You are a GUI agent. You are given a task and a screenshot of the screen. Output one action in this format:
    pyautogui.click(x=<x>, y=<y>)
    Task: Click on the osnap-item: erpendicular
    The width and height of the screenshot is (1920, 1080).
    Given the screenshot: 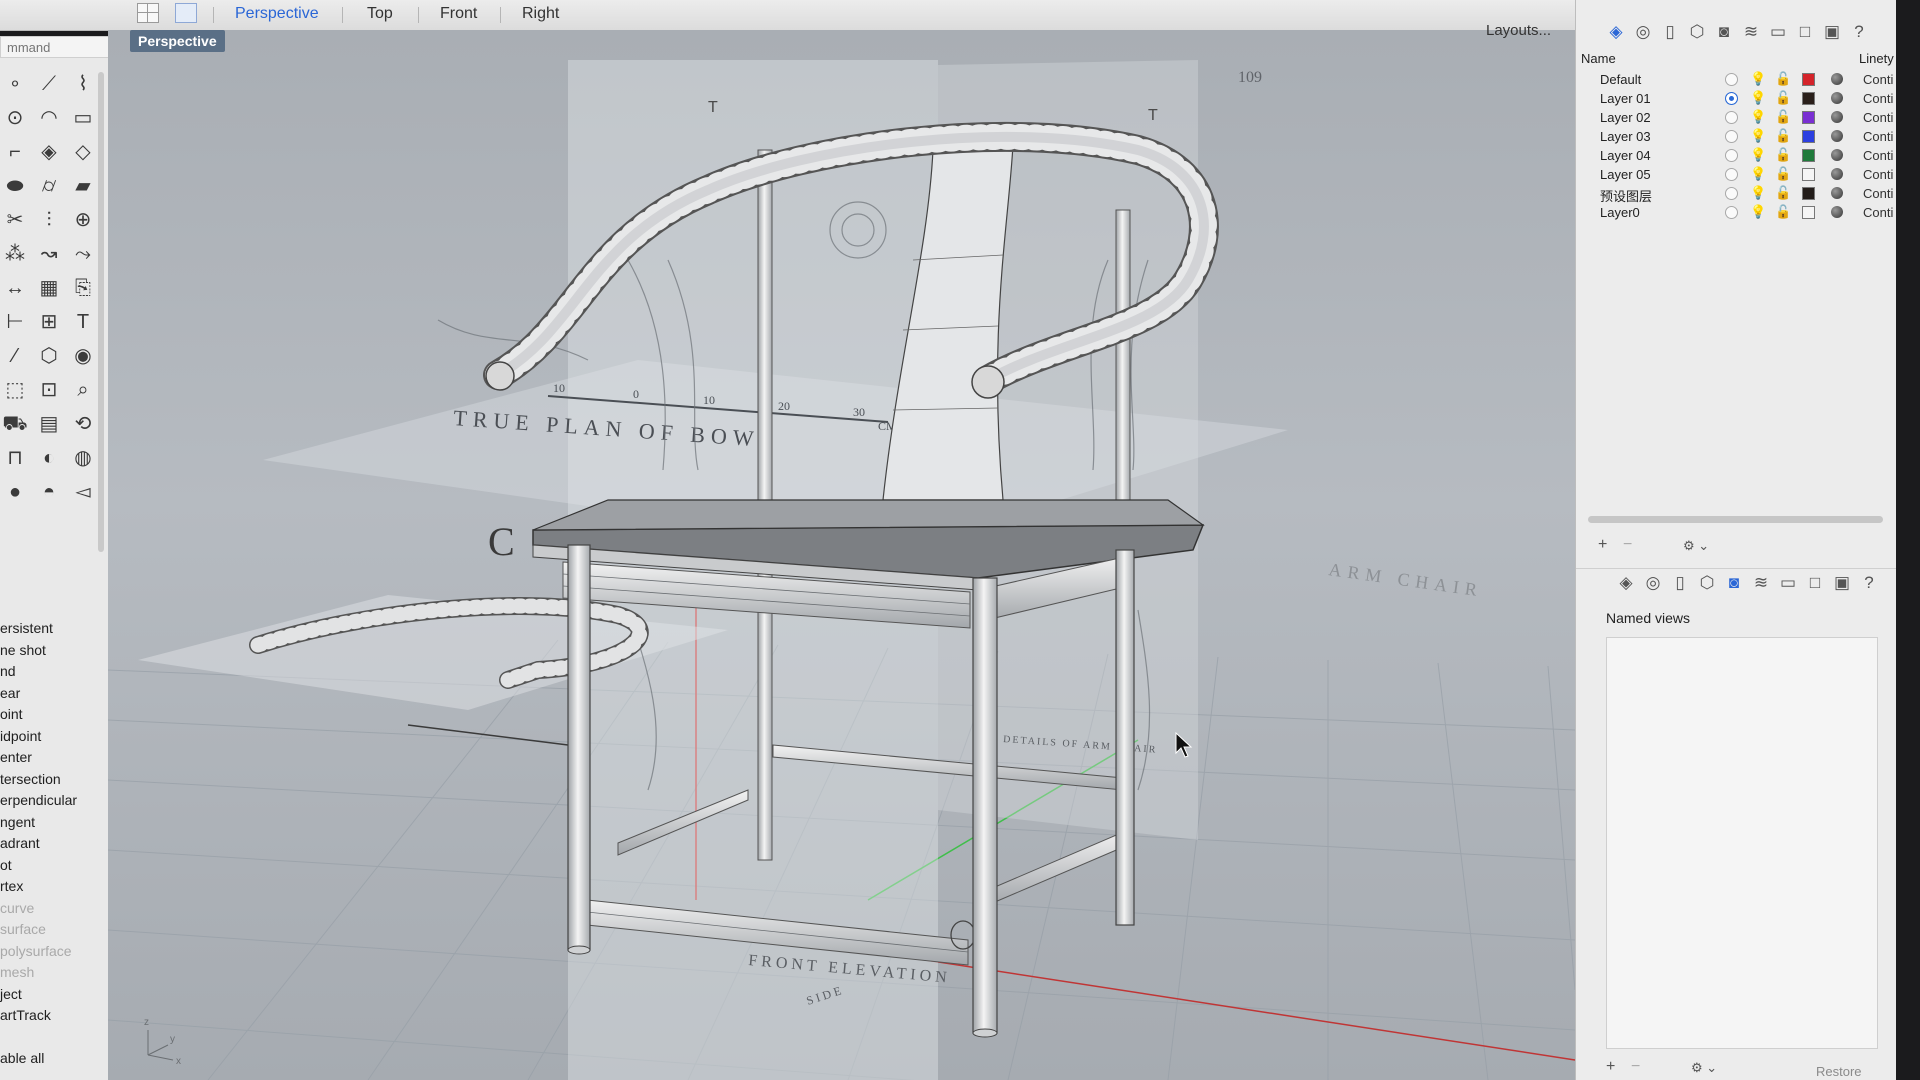 What is the action you would take?
    pyautogui.click(x=38, y=800)
    